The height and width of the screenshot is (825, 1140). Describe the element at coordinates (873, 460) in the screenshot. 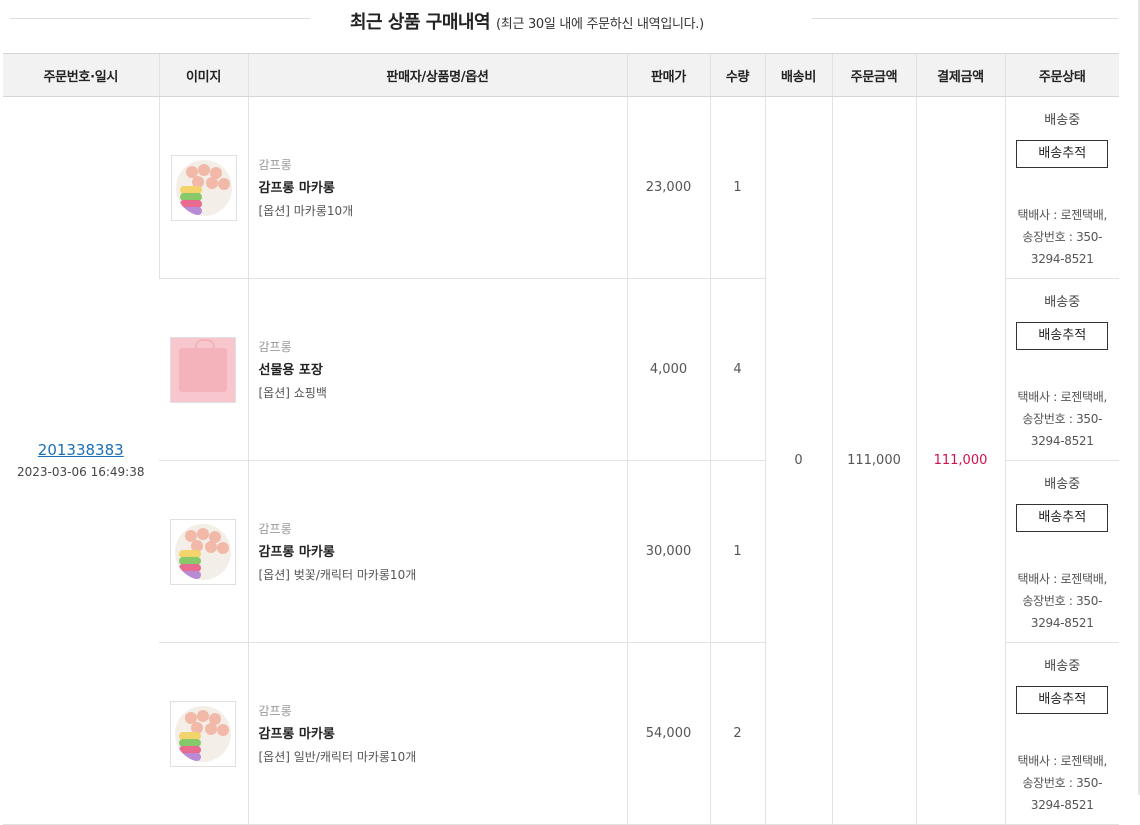

I see `order-amount-cell: 111,000` at that location.